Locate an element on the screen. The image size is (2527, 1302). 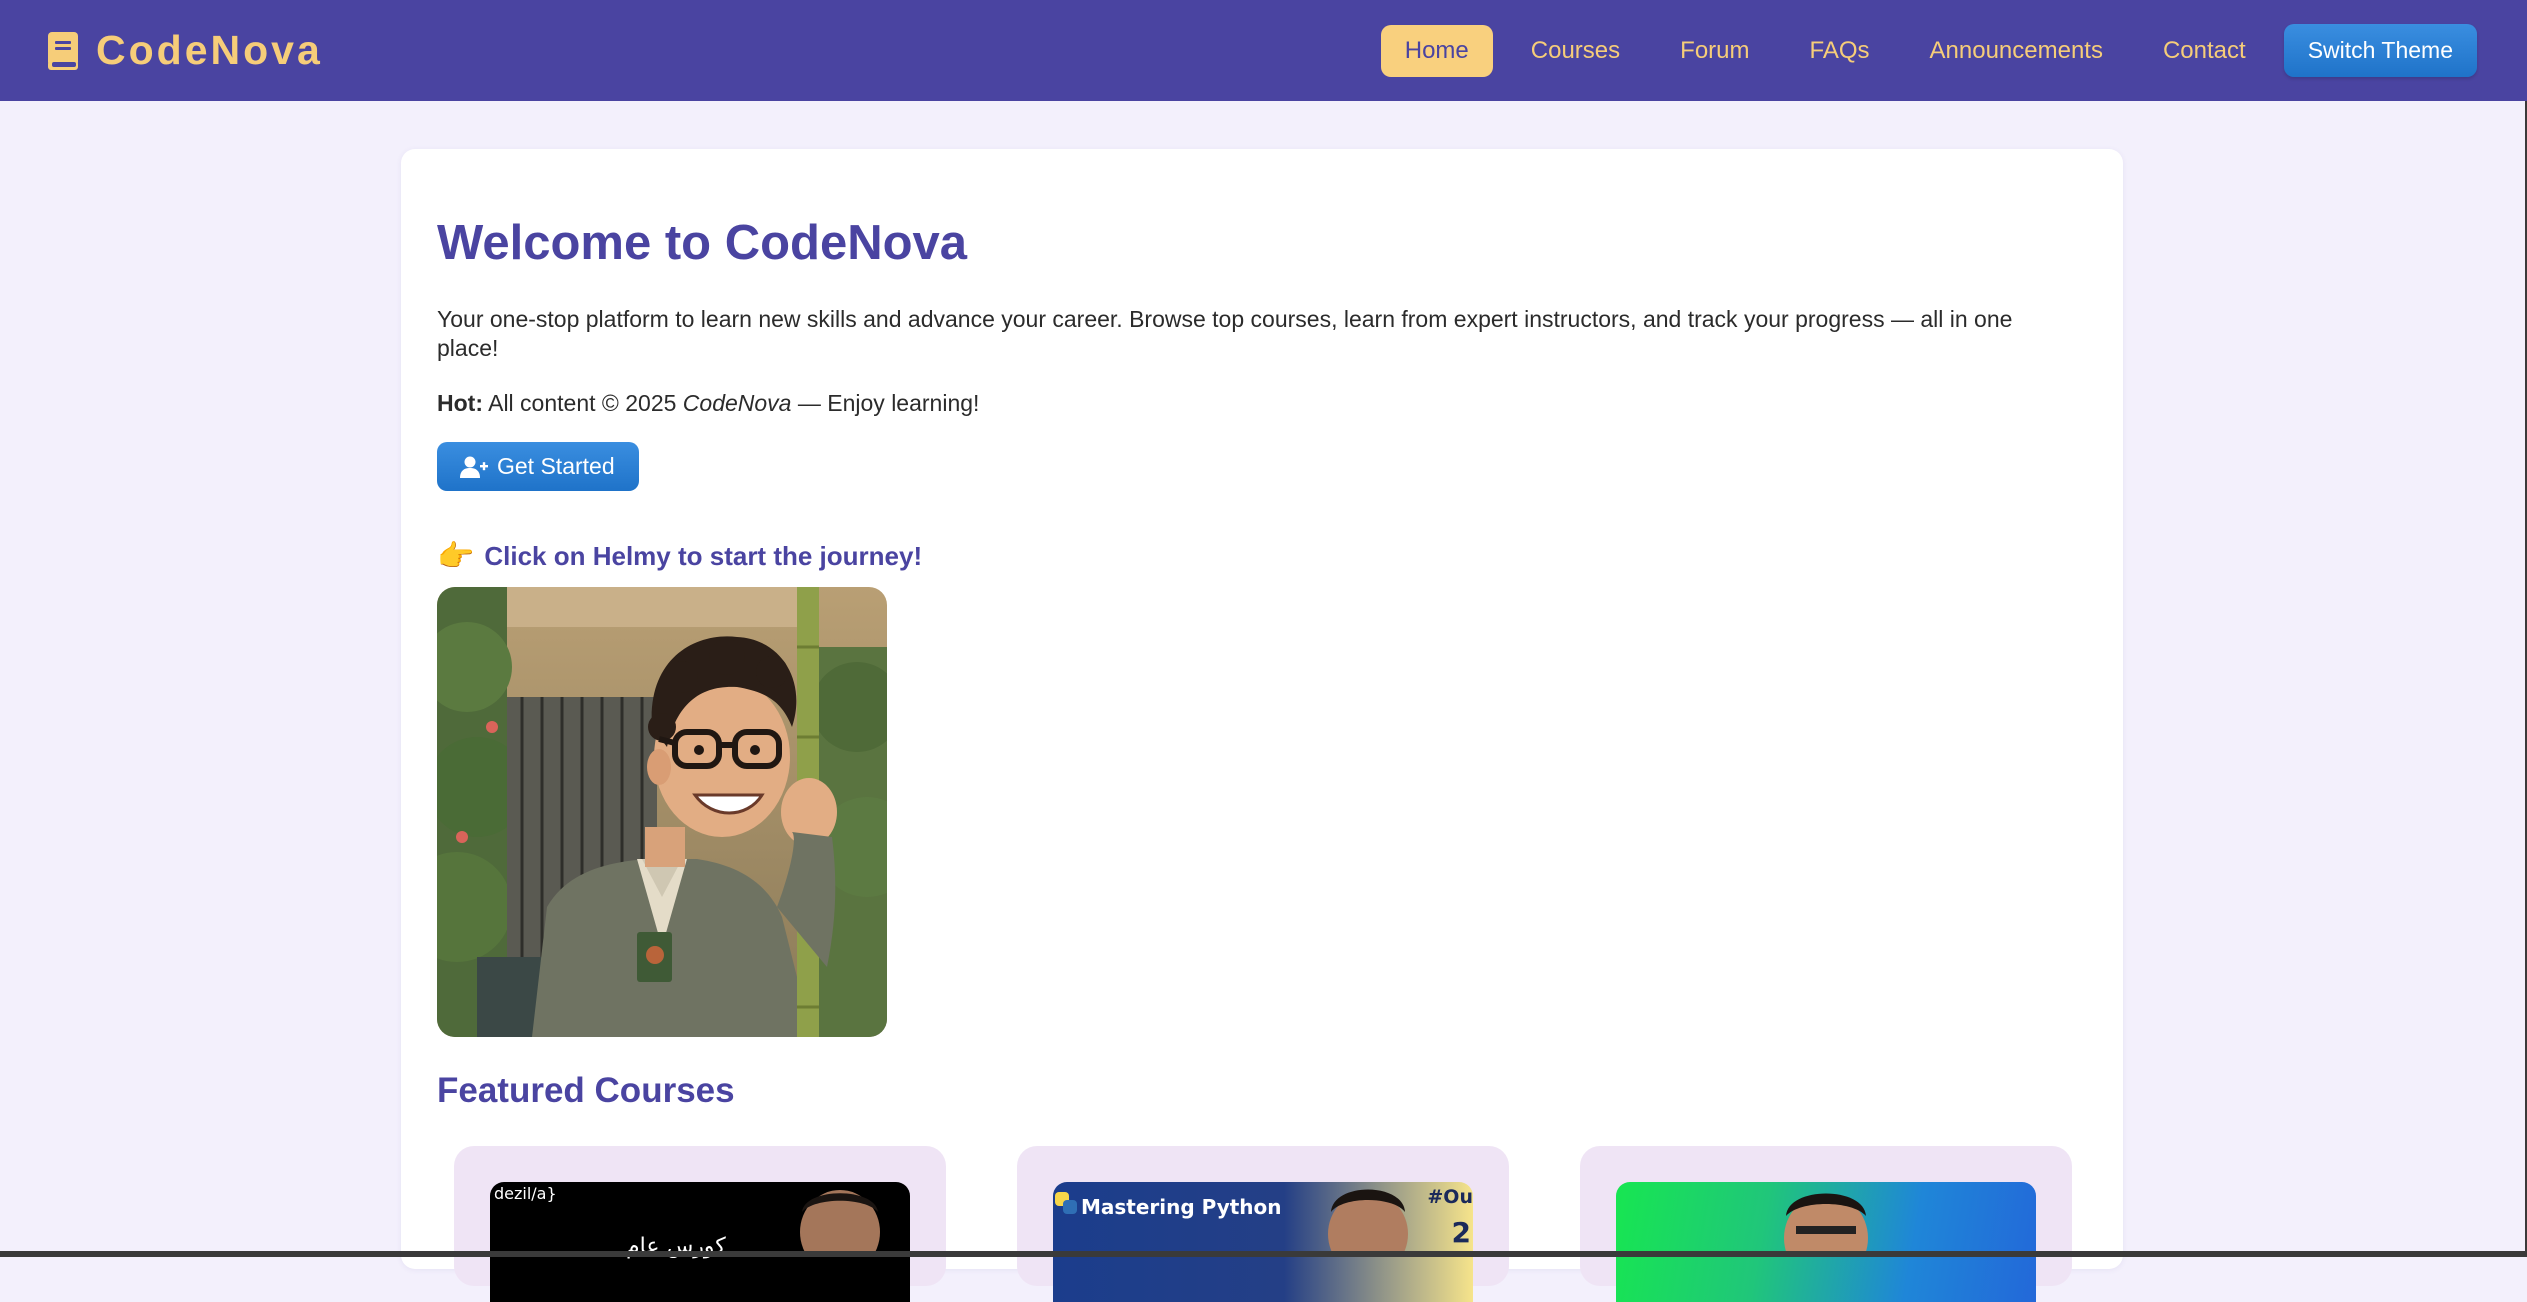
nav-forum: Forum is located at coordinates (1714, 51).